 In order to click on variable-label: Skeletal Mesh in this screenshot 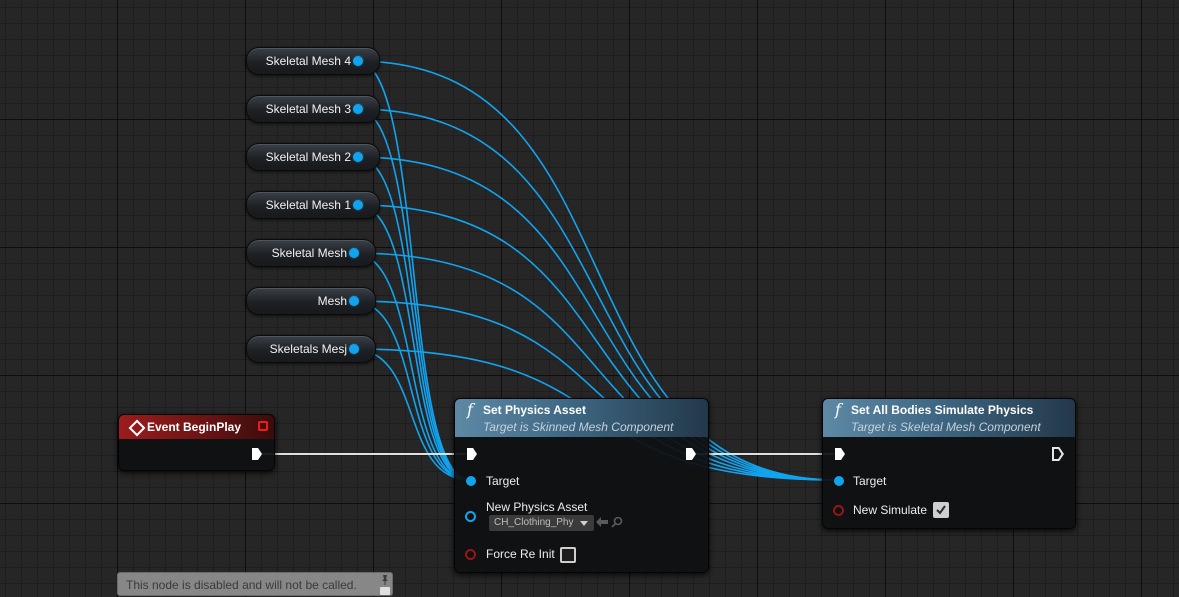, I will do `click(309, 253)`.